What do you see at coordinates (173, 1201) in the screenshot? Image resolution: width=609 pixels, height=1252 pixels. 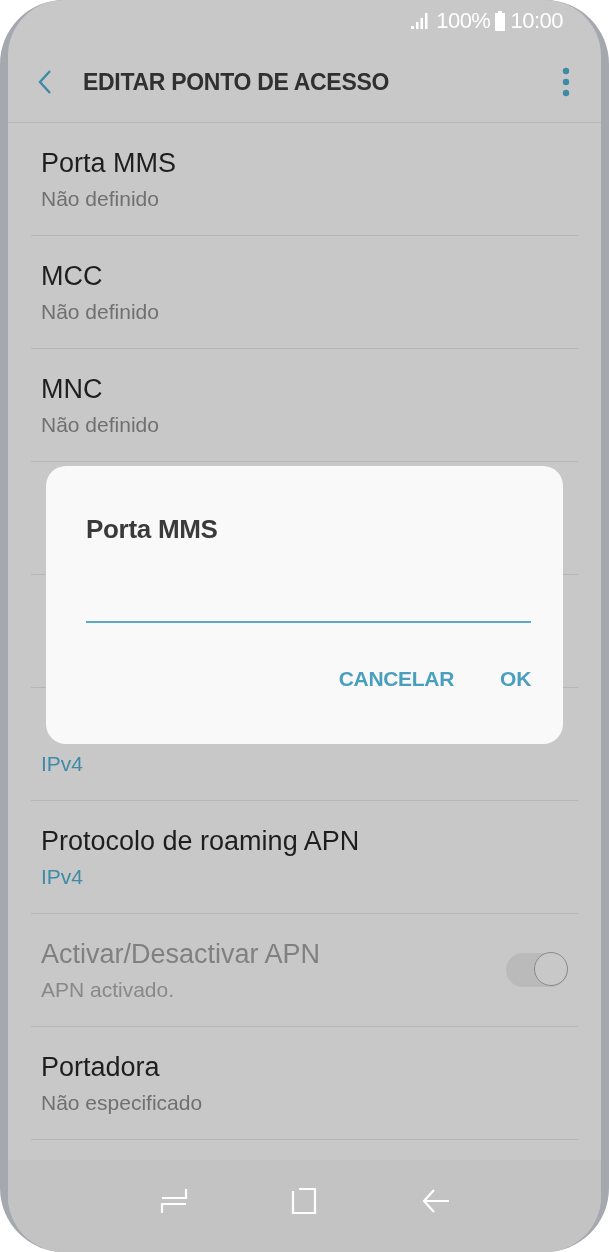 I see `recent-apps-icon` at bounding box center [173, 1201].